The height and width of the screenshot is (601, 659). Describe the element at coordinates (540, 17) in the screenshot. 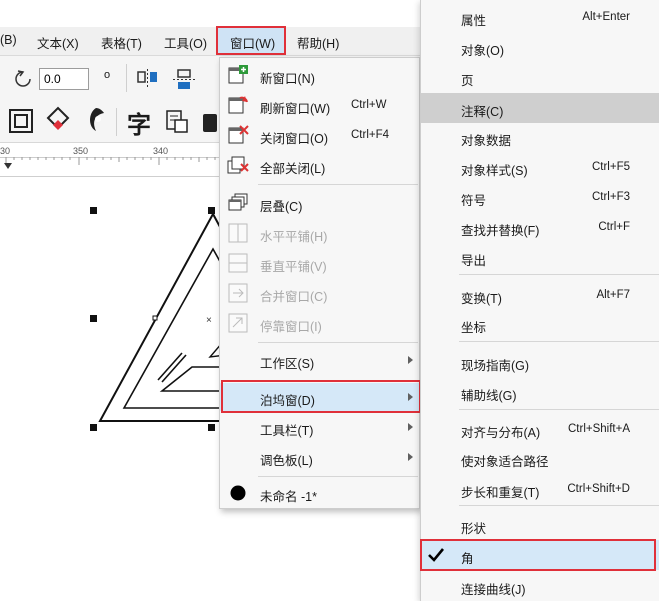

I see `menu-item-properties: 属性 Alt+Enter` at that location.